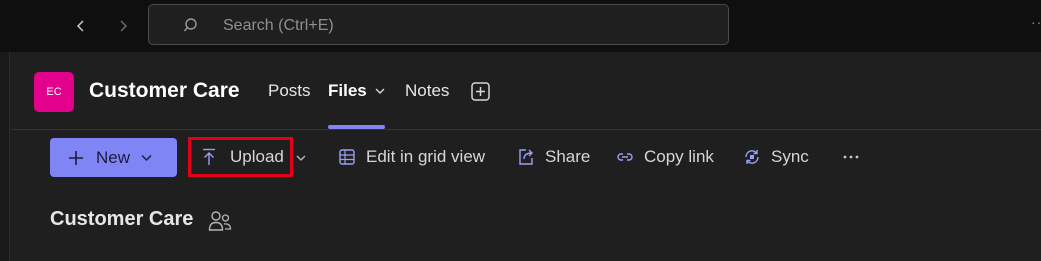 Image resolution: width=1041 pixels, height=261 pixels. Describe the element at coordinates (679, 156) in the screenshot. I see `copy-link-label: Copy link` at that location.